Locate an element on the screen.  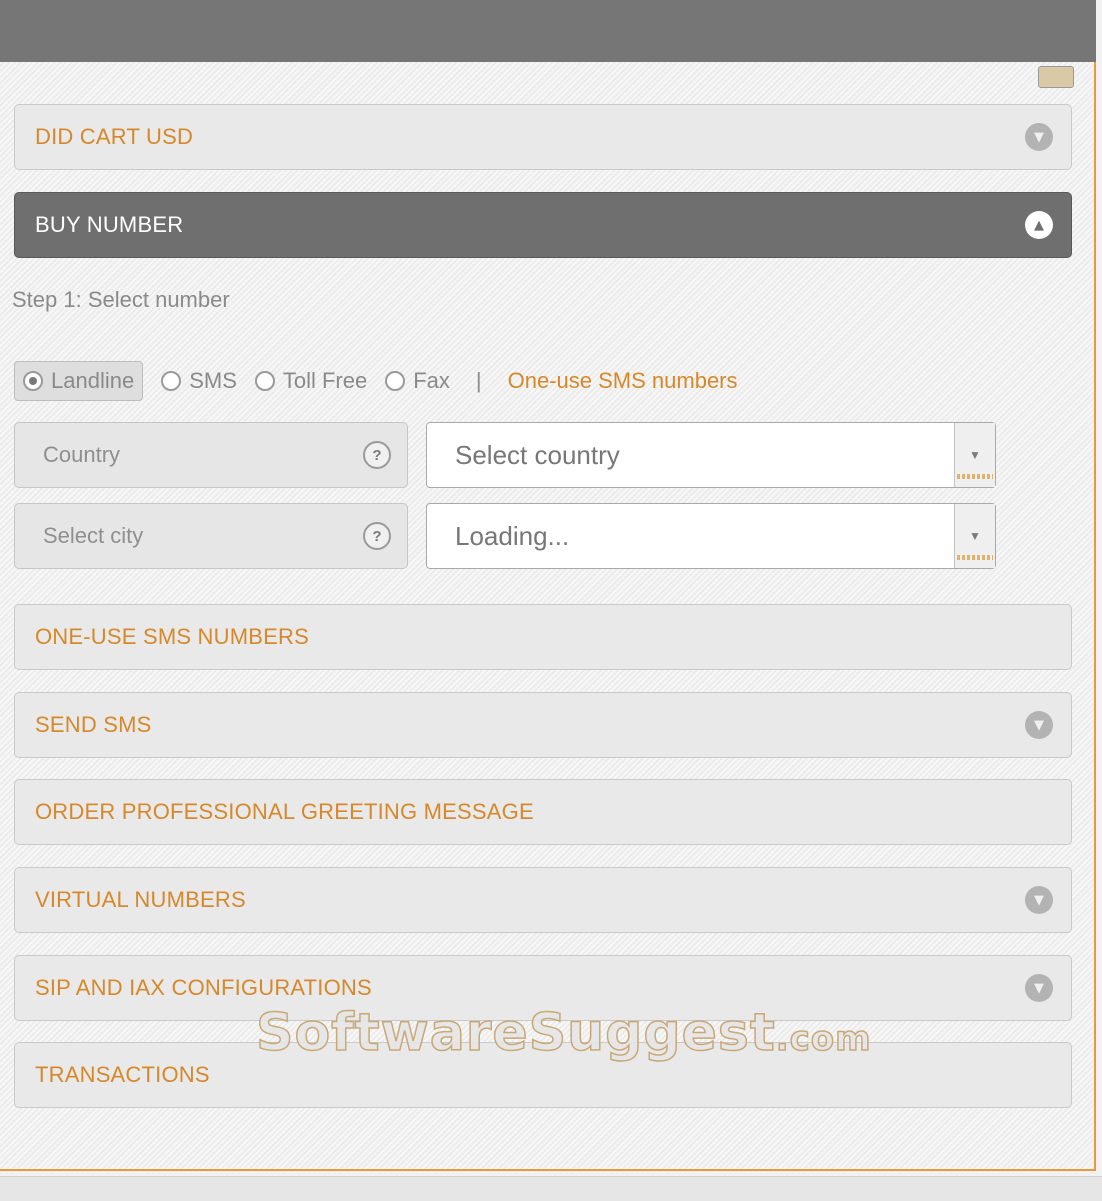
sip-iax-bar: SIP AND IAX CONFIGURATIONS ▼ is located at coordinates (543, 988).